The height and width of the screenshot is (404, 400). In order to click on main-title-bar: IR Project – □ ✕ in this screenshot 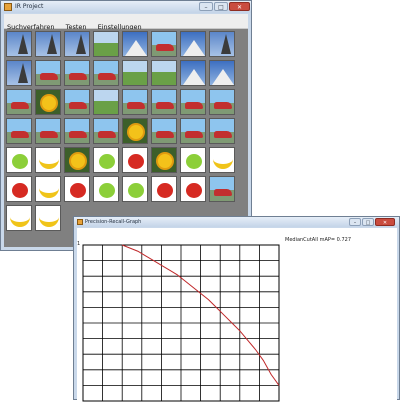, I will do `click(126, 7)`.